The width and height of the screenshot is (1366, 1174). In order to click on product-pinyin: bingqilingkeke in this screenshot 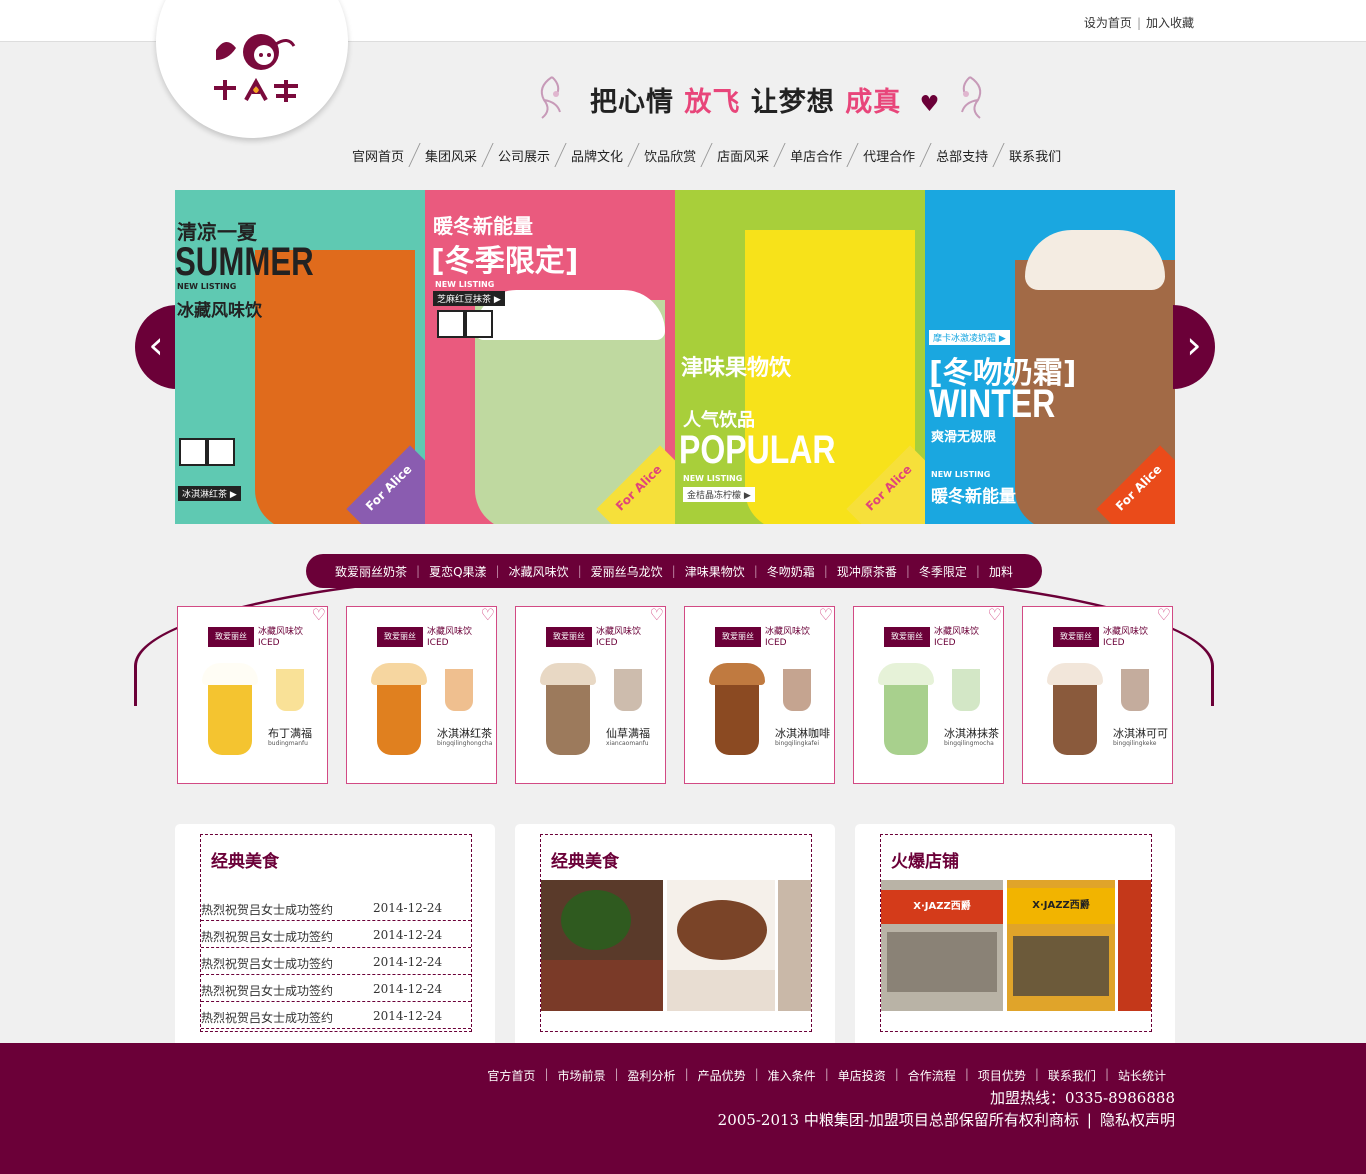, I will do `click(1135, 743)`.